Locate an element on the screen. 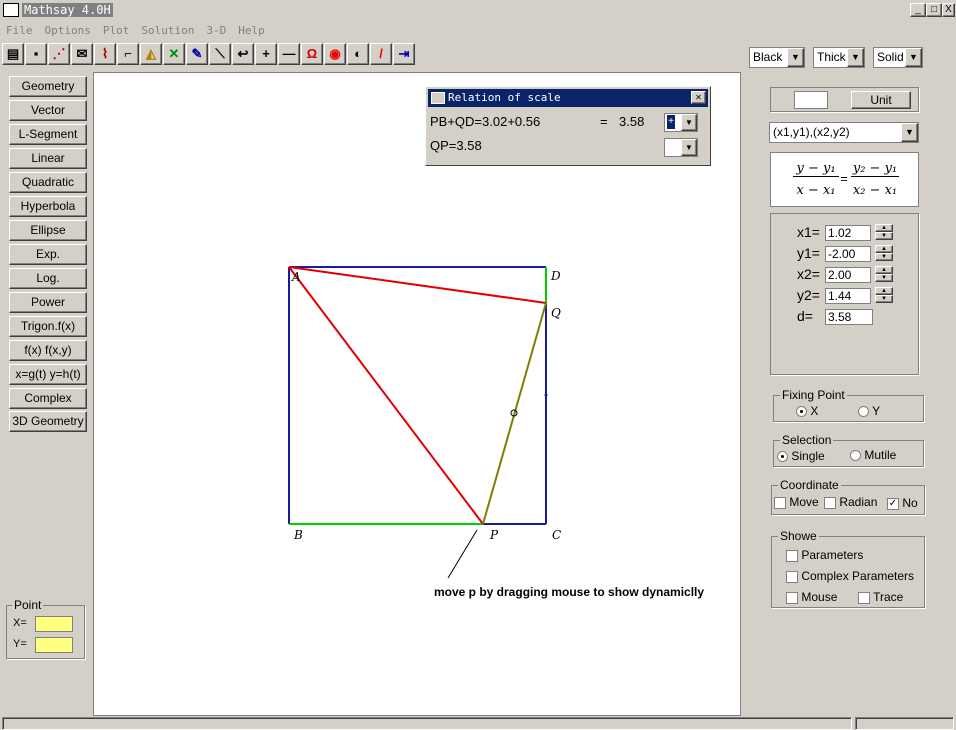  plus-icon: + is located at coordinates (266, 54).